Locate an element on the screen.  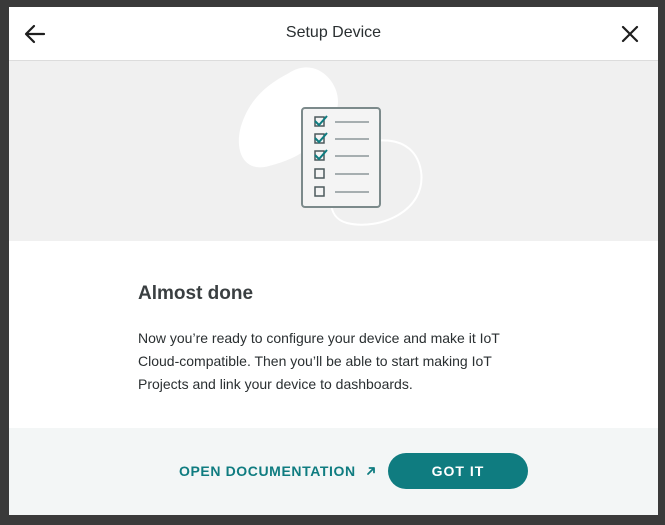
open-documentation-label: OPEN DOCUMENTATION is located at coordinates (267, 471).